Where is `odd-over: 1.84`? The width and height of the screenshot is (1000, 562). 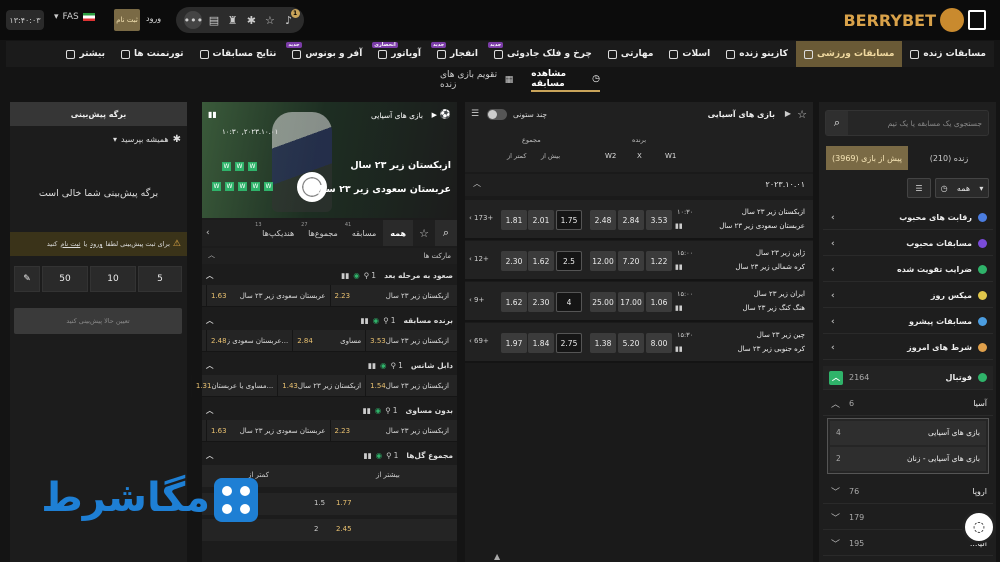
odd-over: 1.84 is located at coordinates (541, 343).